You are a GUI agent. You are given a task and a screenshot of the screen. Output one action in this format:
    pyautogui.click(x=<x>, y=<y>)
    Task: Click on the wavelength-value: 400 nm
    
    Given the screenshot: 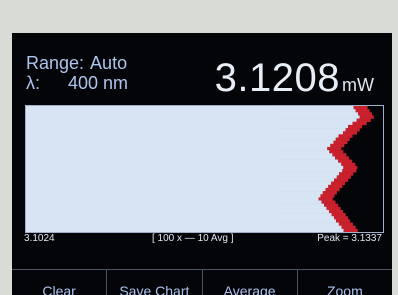 What is the action you would take?
    pyautogui.click(x=98, y=83)
    